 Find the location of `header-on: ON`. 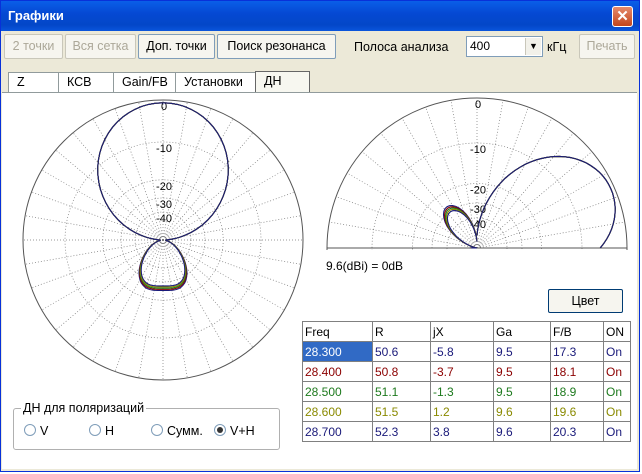

header-on: ON is located at coordinates (617, 331).